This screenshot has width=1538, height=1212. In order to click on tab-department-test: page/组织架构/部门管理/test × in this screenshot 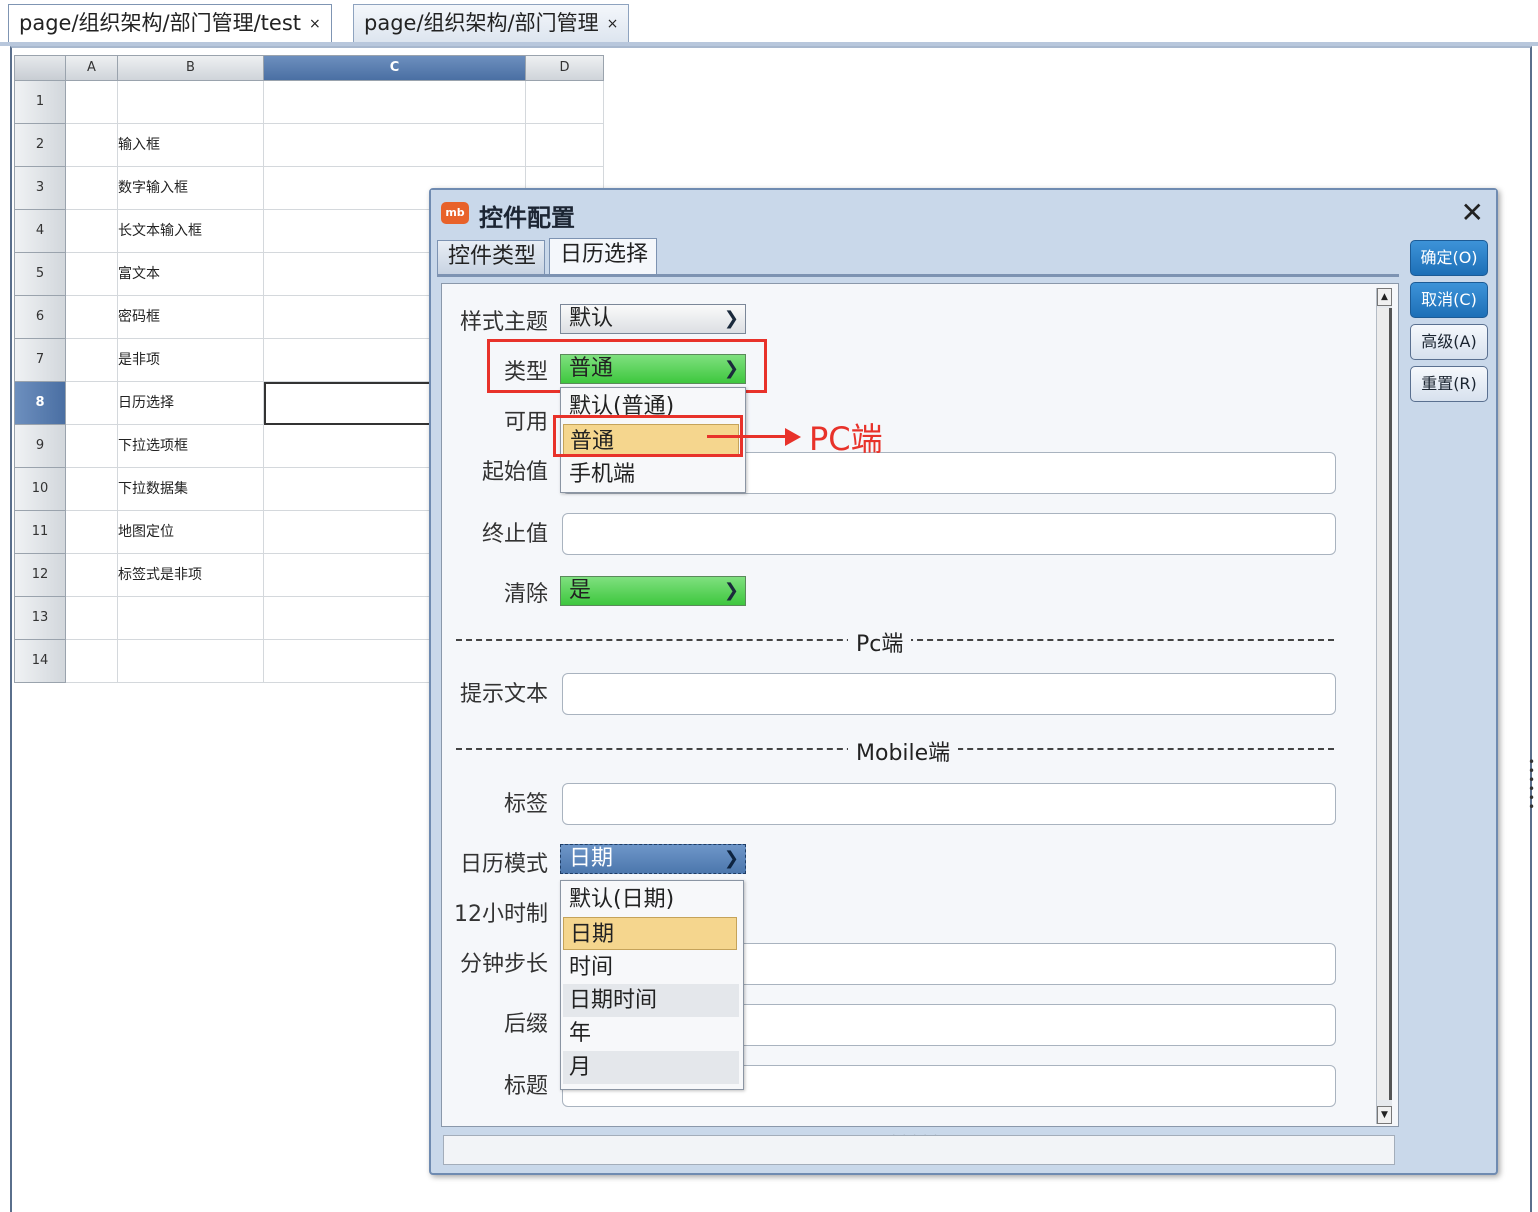, I will do `click(170, 23)`.